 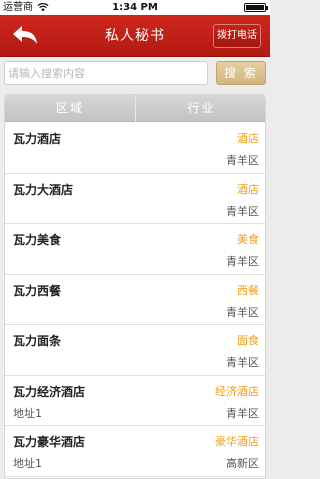 What do you see at coordinates (248, 239) in the screenshot?
I see `item-category: 美食` at bounding box center [248, 239].